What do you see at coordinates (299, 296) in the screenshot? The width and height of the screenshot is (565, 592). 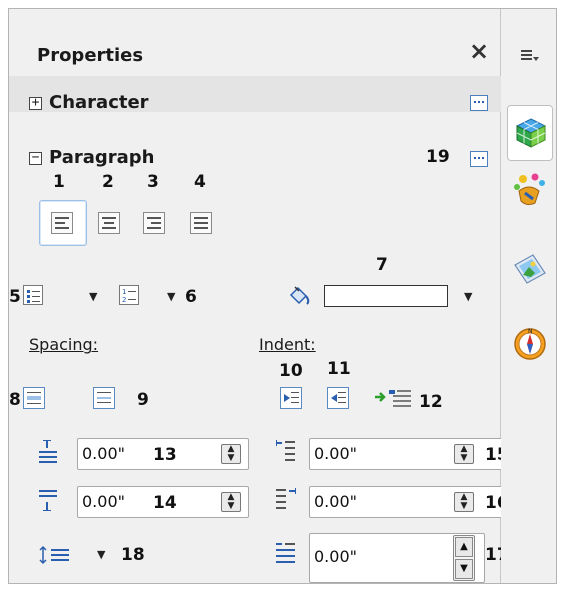 I see `paint-bucket-icon` at bounding box center [299, 296].